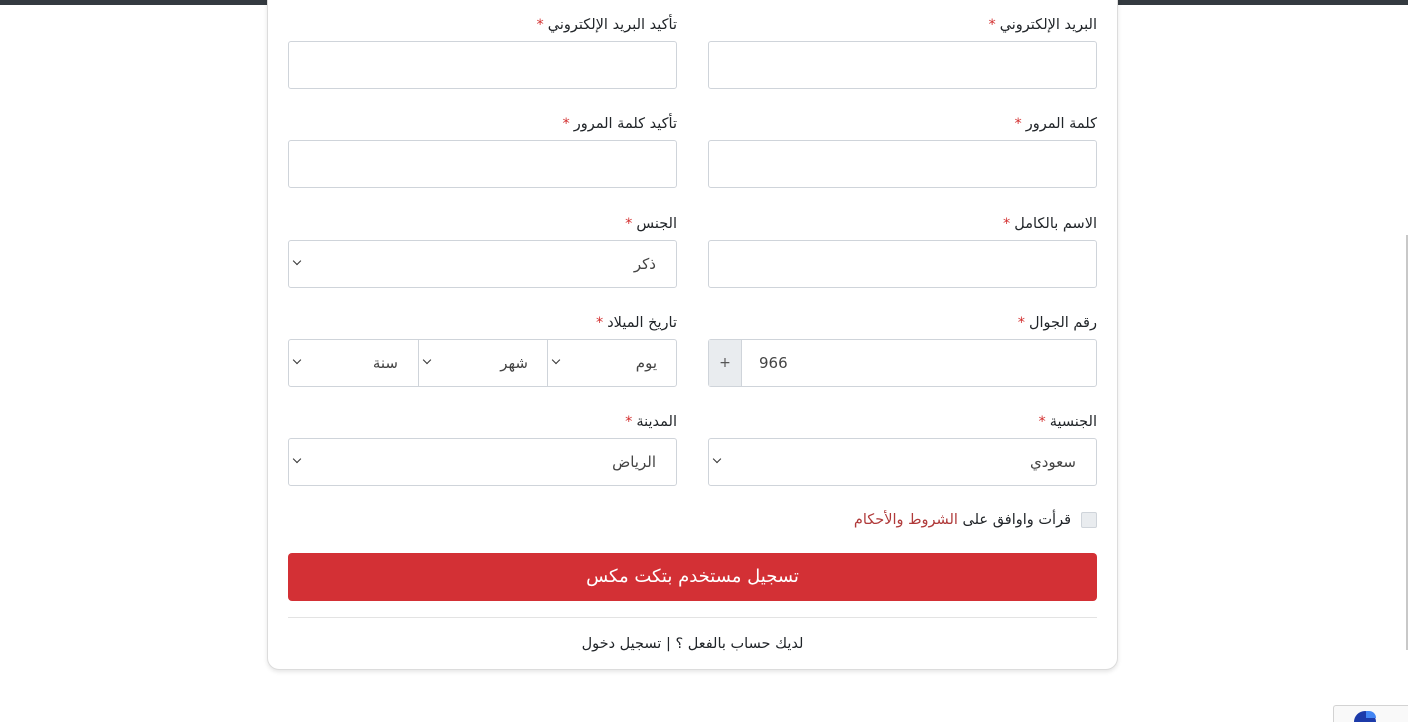 The height and width of the screenshot is (722, 1408). What do you see at coordinates (1067, 422) in the screenshot?
I see `nationality-label: الجنسية*` at bounding box center [1067, 422].